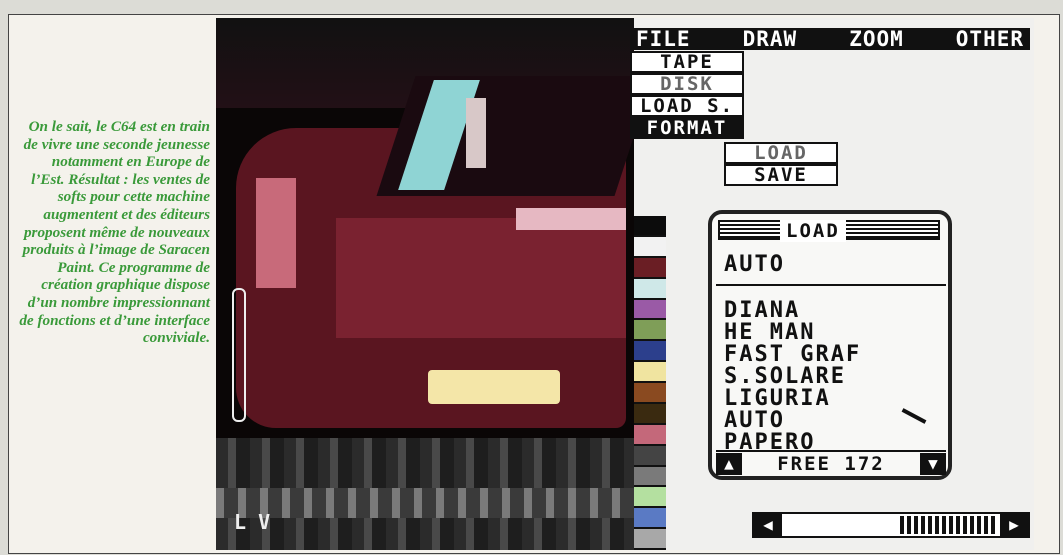 The width and height of the screenshot is (1063, 555). I want to click on selected-file-field: AUTO, so click(754, 264).